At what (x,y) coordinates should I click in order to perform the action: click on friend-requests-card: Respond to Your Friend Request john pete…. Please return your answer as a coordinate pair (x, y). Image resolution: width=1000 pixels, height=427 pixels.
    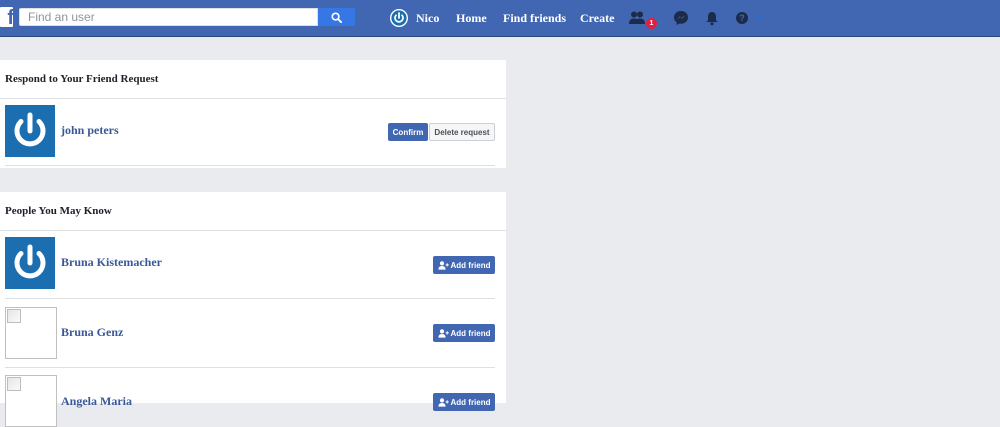
    Looking at the image, I should click on (253, 114).